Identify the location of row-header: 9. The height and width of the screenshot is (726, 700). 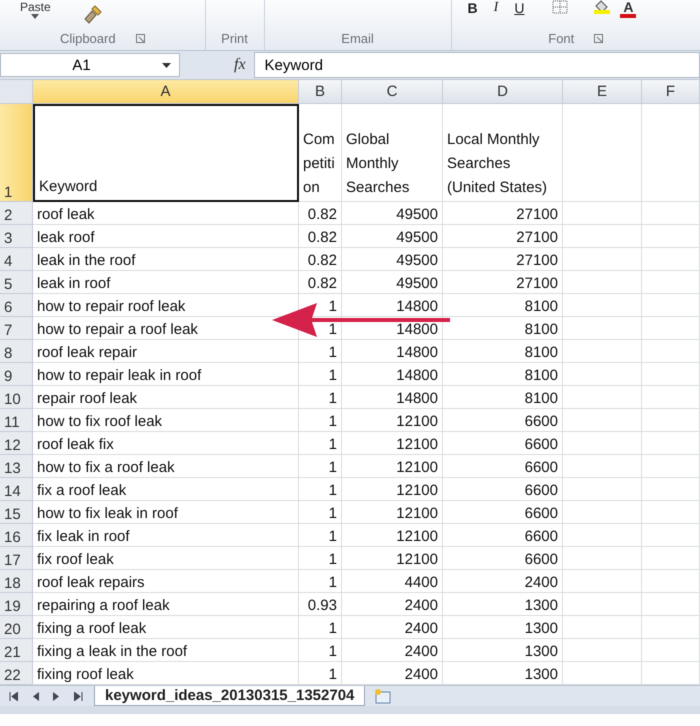
(16, 374).